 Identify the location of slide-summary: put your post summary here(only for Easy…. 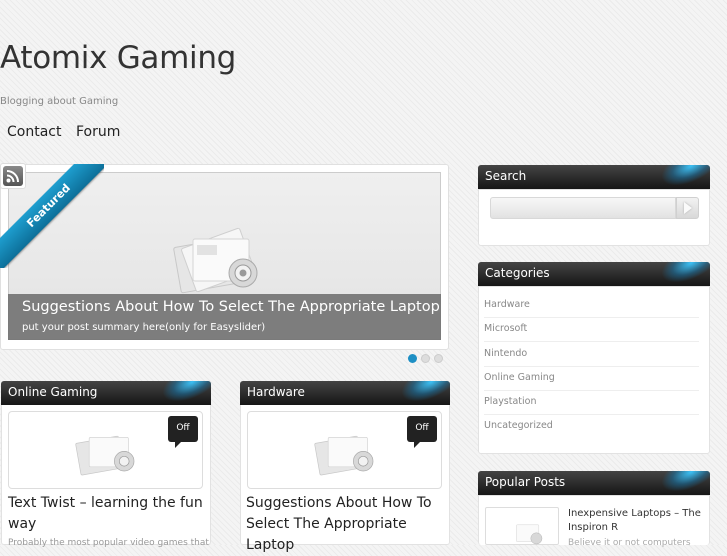
(144, 327).